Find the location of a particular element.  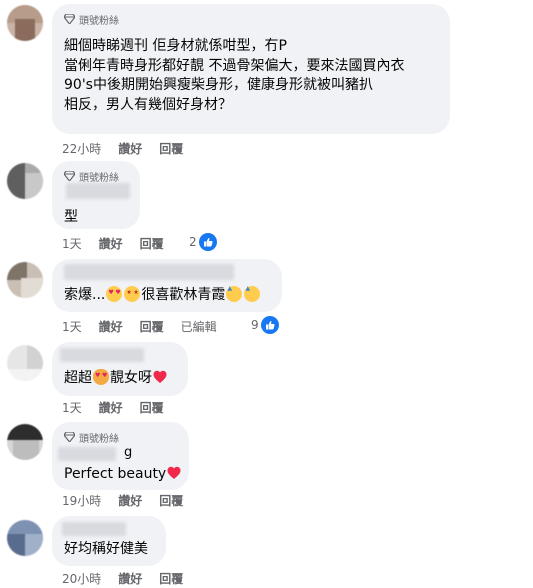

comment-bubble: 頭號粉絲 g Perfect beauty is located at coordinates (120, 456).